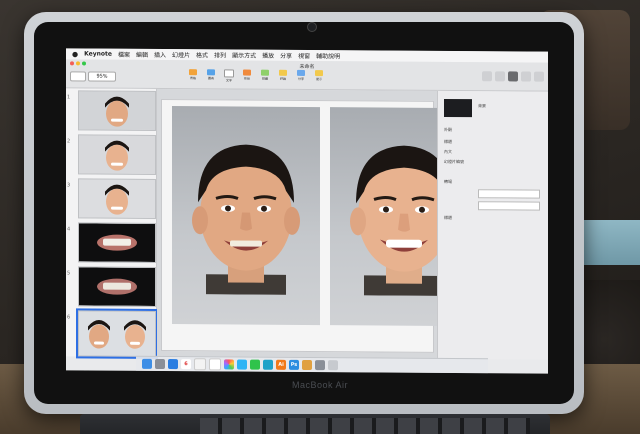  I want to click on illustrator-icon: Ai, so click(281, 364).